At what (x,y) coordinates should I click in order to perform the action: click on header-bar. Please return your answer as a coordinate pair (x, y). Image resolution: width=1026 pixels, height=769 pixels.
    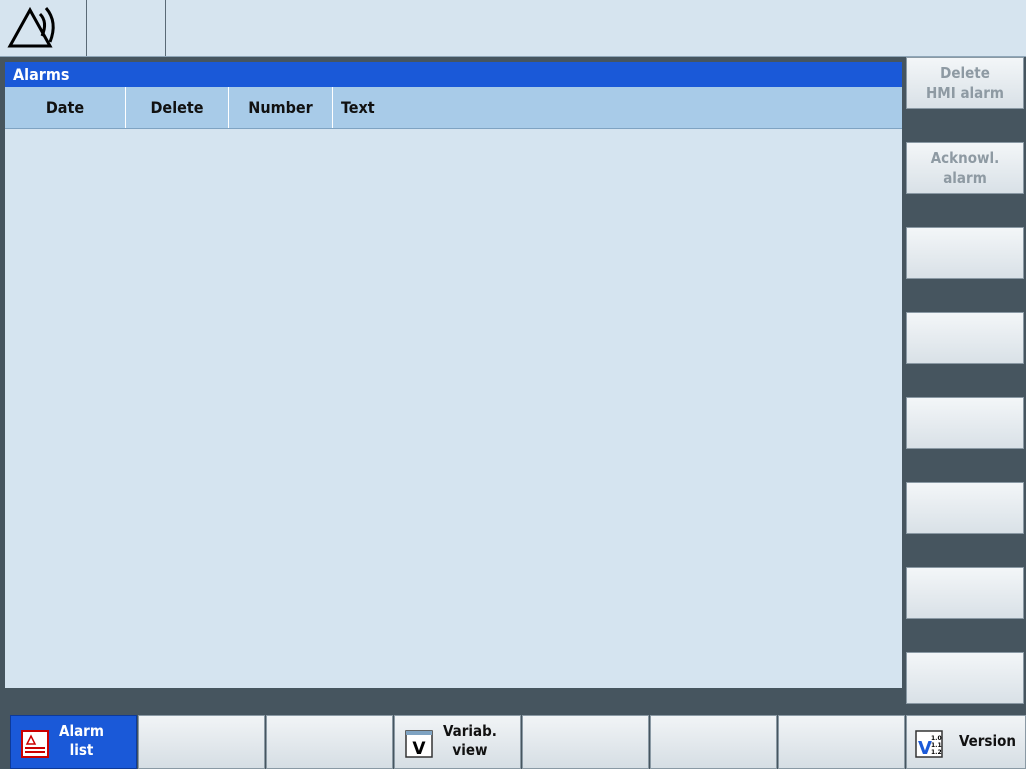
    Looking at the image, I should click on (513, 28).